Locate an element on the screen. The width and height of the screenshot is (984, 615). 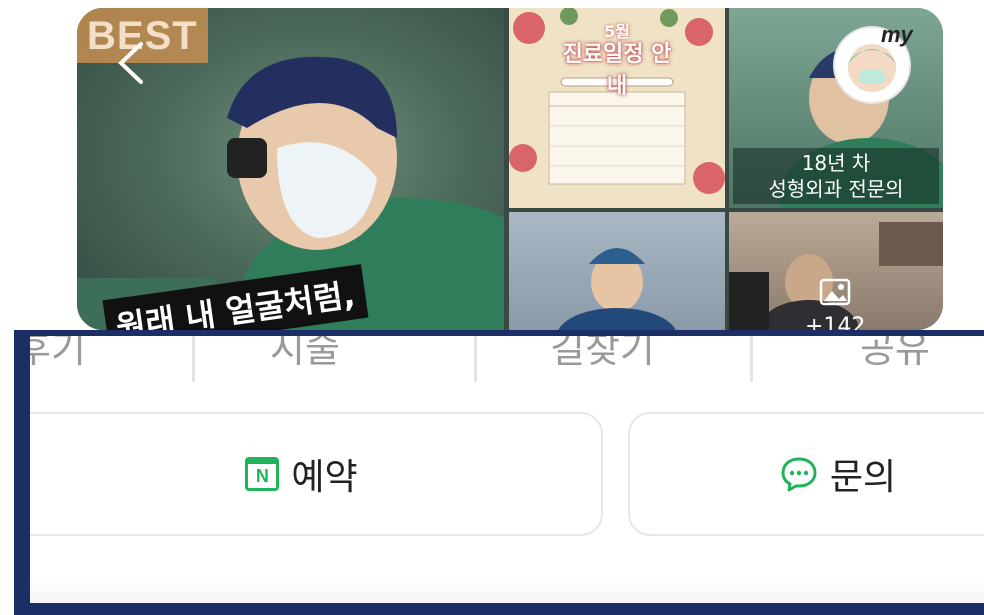
tab-reviews: 후기 is located at coordinates (58, 354).